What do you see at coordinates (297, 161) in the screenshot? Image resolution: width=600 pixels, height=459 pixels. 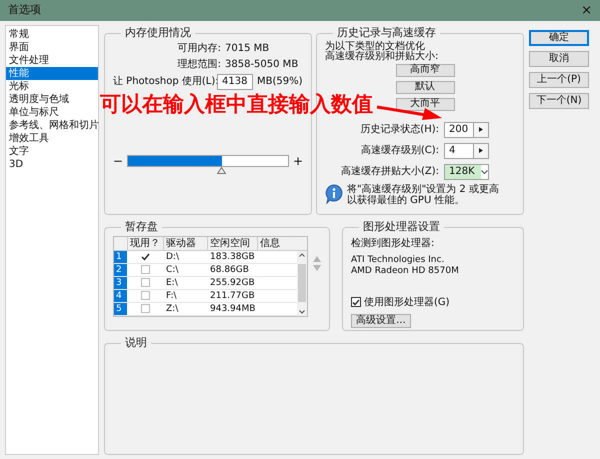 I see `plus-label: +` at bounding box center [297, 161].